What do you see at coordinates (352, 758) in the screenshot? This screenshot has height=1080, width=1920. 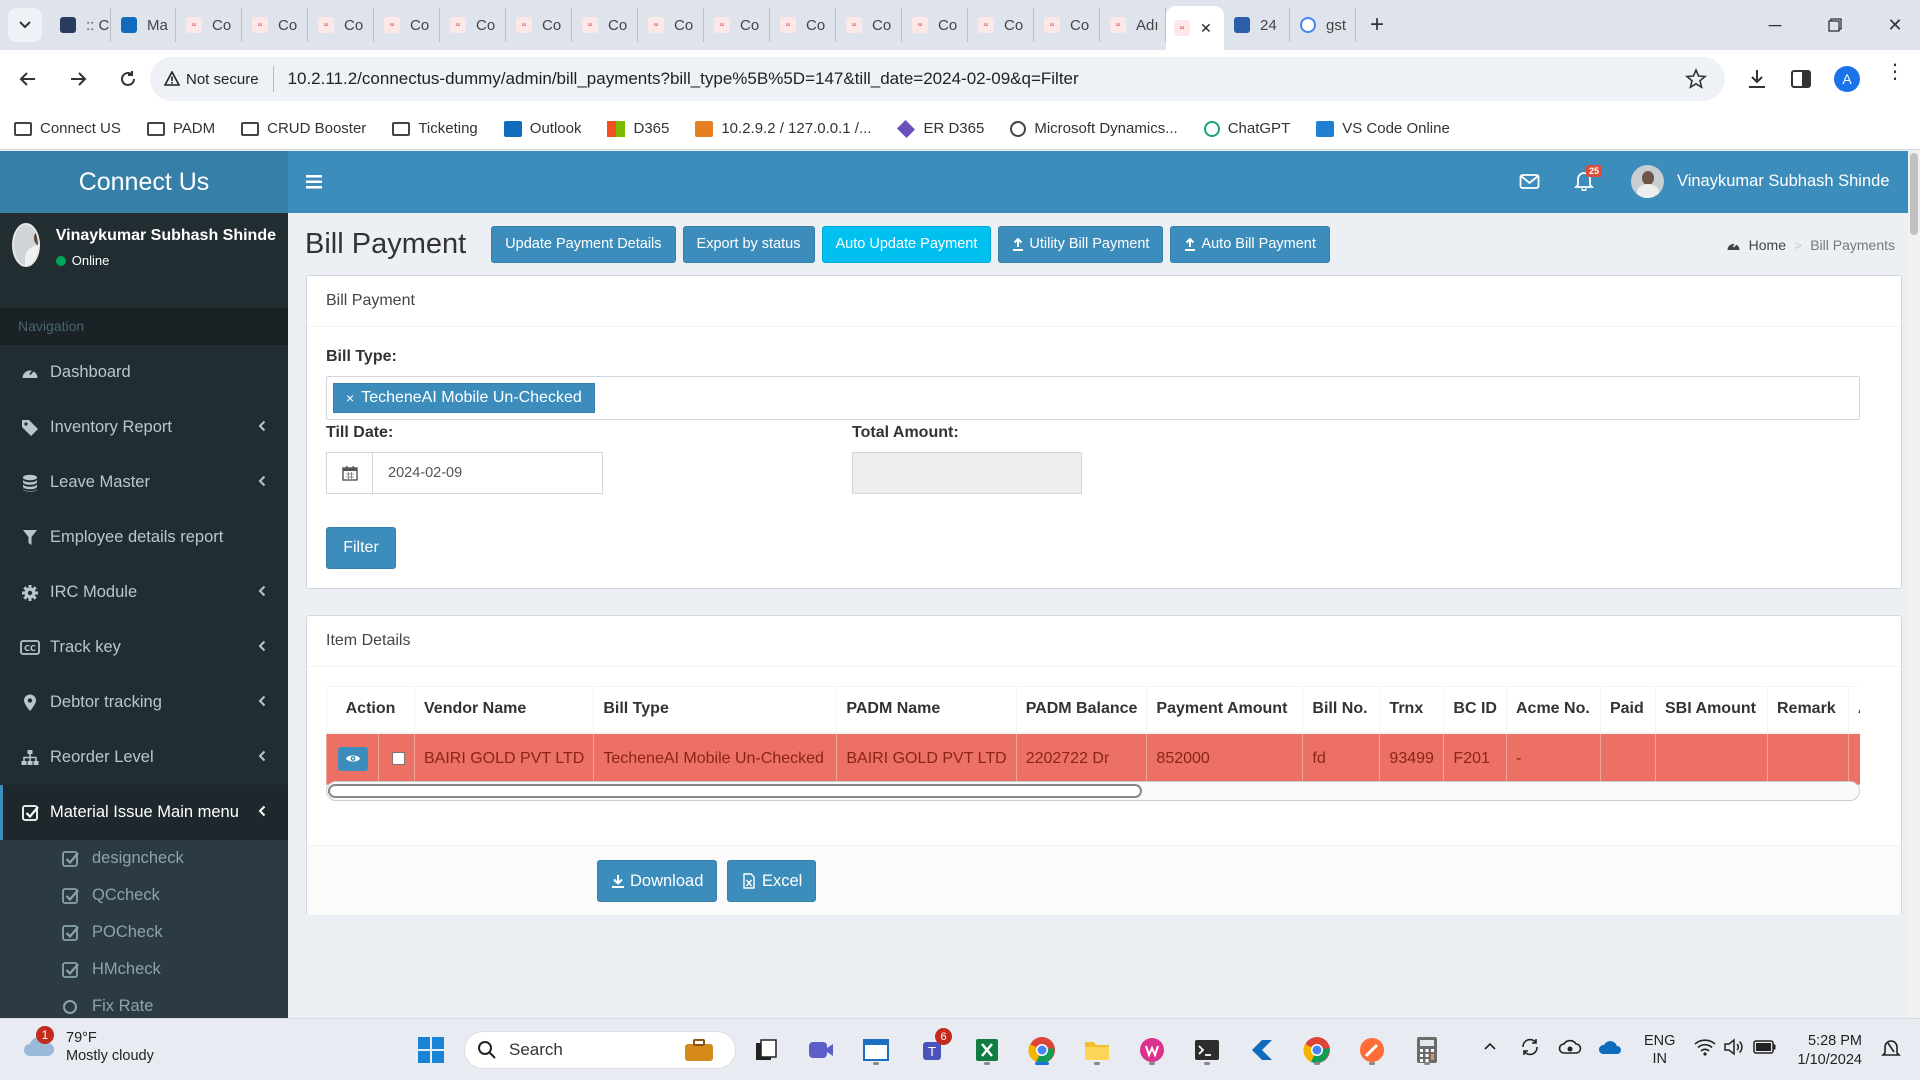 I see `view-button` at bounding box center [352, 758].